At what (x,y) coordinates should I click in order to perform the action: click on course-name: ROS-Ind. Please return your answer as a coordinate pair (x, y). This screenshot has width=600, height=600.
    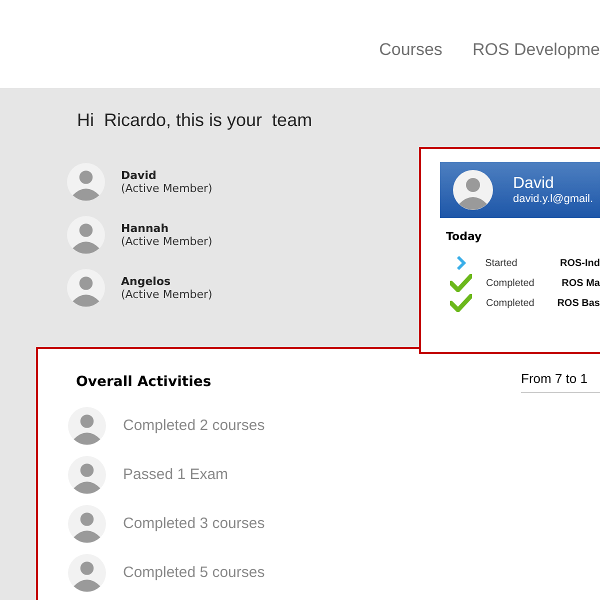
    Looking at the image, I should click on (580, 263).